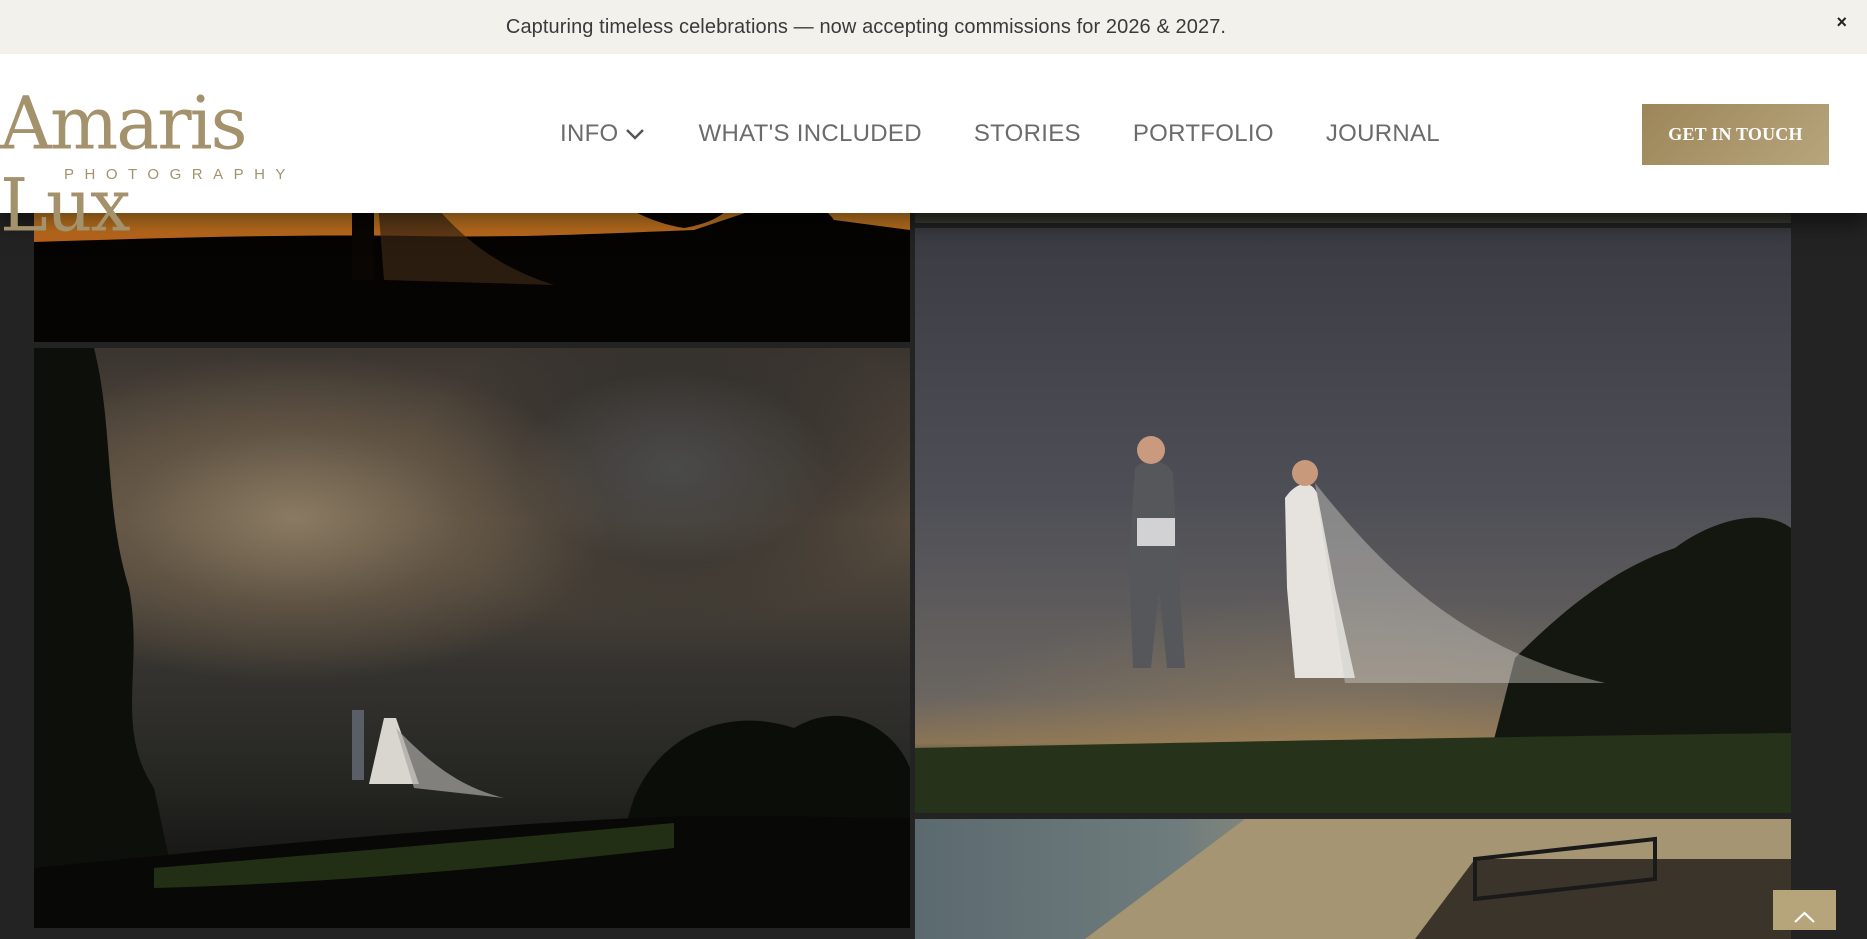 This screenshot has width=1867, height=939. I want to click on nav-item-info: INFO, so click(602, 134).